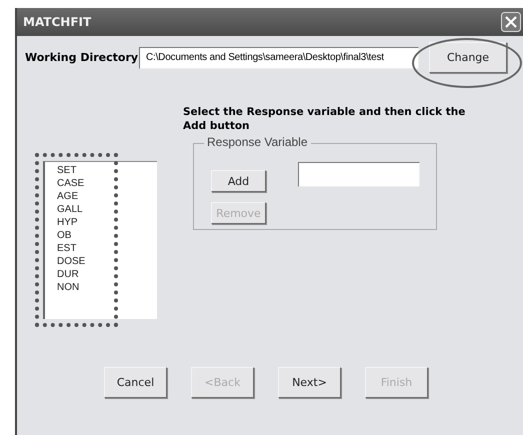  I want to click on close-icon, so click(511, 22).